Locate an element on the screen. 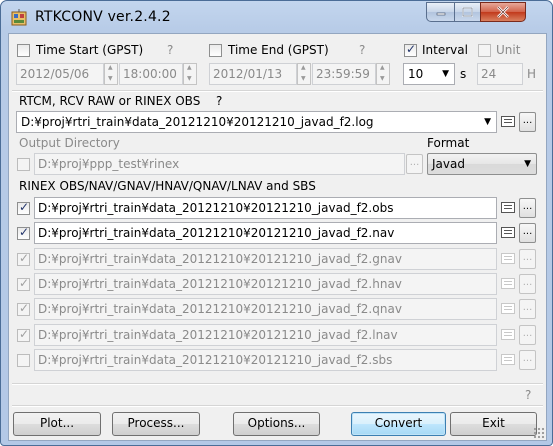 The width and height of the screenshot is (553, 446). format-label: Format is located at coordinates (448, 143).